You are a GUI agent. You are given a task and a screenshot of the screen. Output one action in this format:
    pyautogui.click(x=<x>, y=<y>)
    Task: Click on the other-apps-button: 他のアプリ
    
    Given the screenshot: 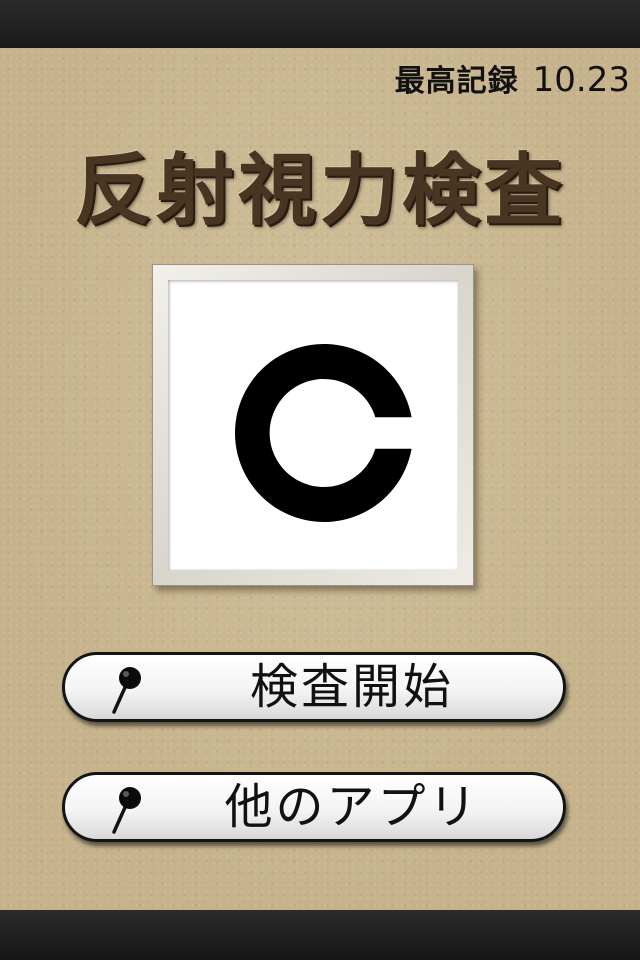 What is the action you would take?
    pyautogui.click(x=314, y=807)
    